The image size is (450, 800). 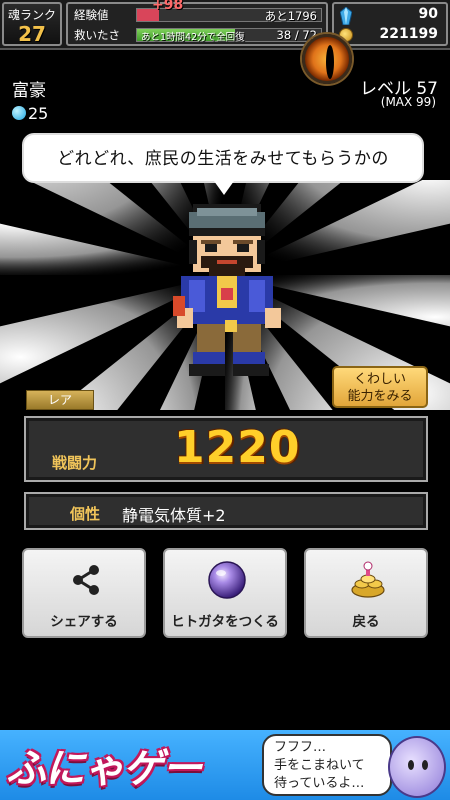 What do you see at coordinates (38, 113) in the screenshot?
I see `gem-count-value: 25` at bounding box center [38, 113].